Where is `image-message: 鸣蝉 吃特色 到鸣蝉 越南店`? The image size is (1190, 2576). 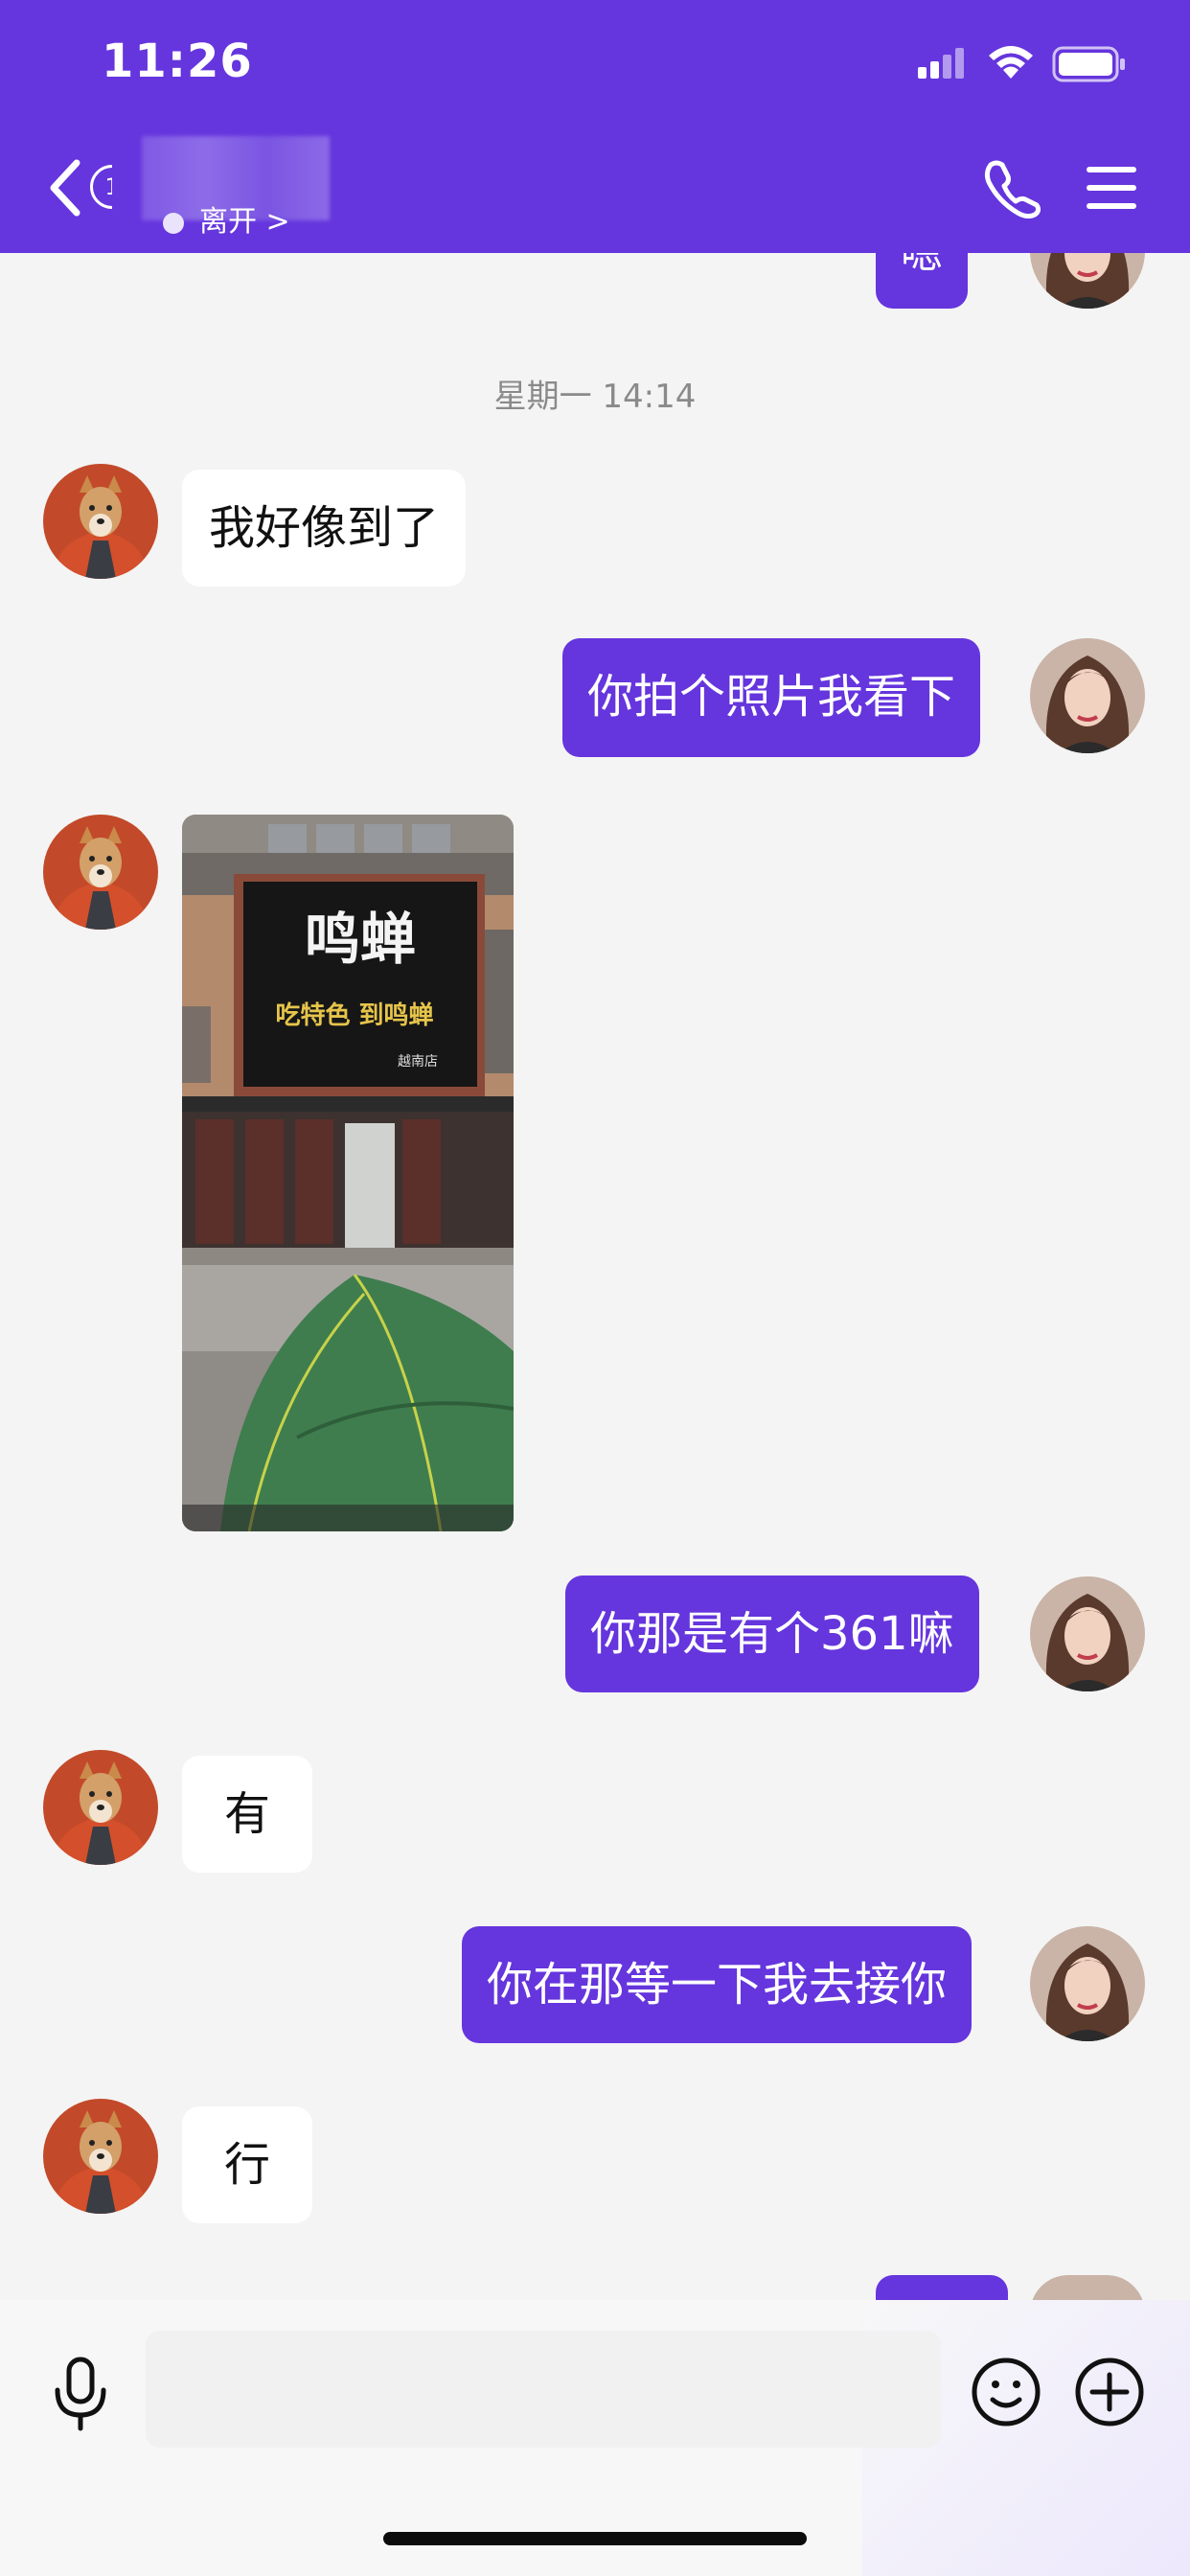 image-message: 鸣蝉 吃特色 到鸣蝉 越南店 is located at coordinates (348, 1173).